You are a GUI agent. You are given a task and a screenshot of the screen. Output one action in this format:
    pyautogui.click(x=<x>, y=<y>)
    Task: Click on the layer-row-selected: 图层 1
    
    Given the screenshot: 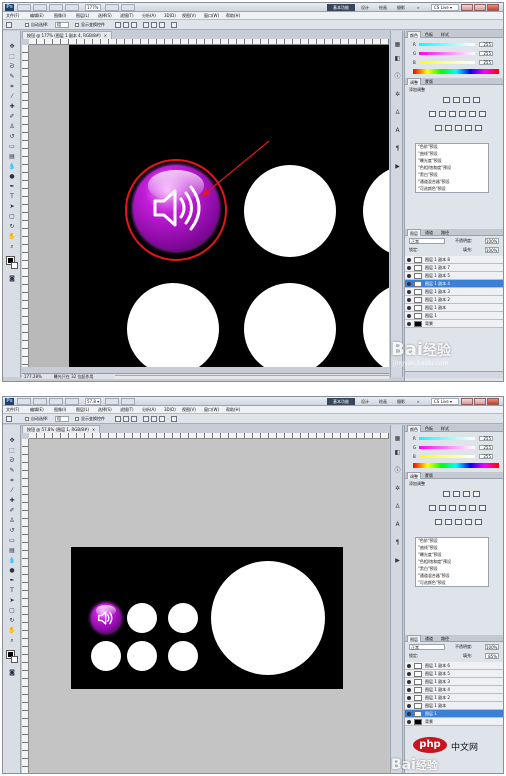 What is the action you would take?
    pyautogui.click(x=454, y=714)
    